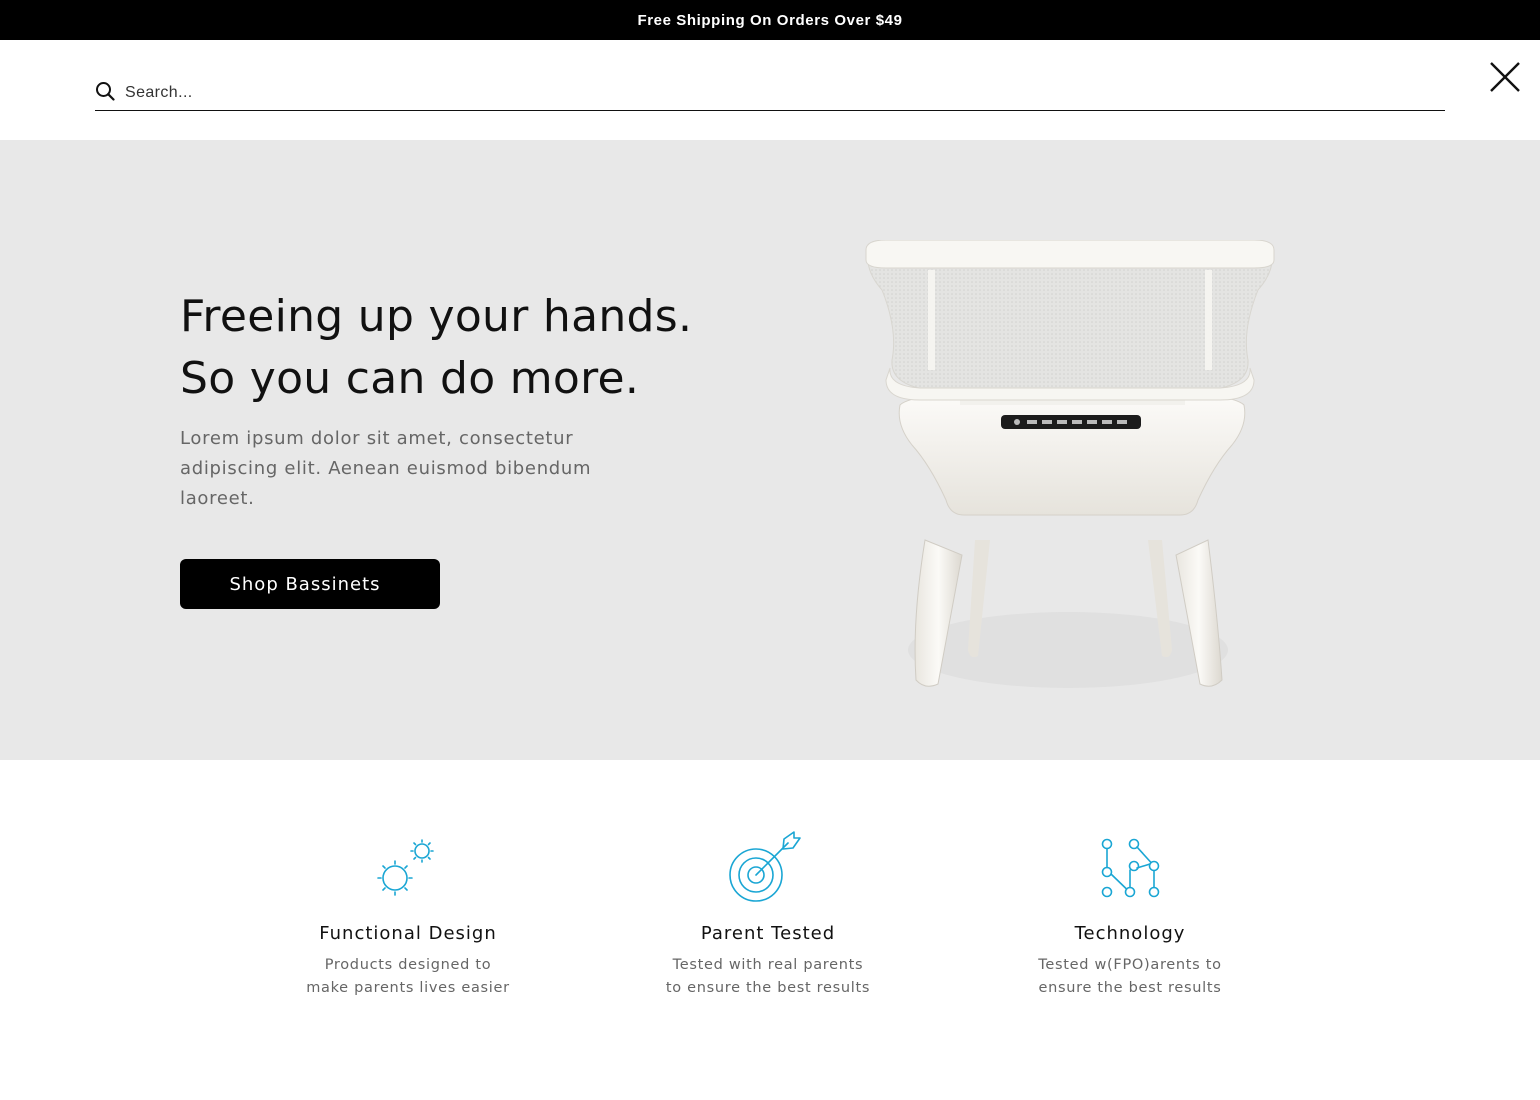 The image size is (1540, 1100). Describe the element at coordinates (1130, 933) in the screenshot. I see `feature-title: Technology` at that location.